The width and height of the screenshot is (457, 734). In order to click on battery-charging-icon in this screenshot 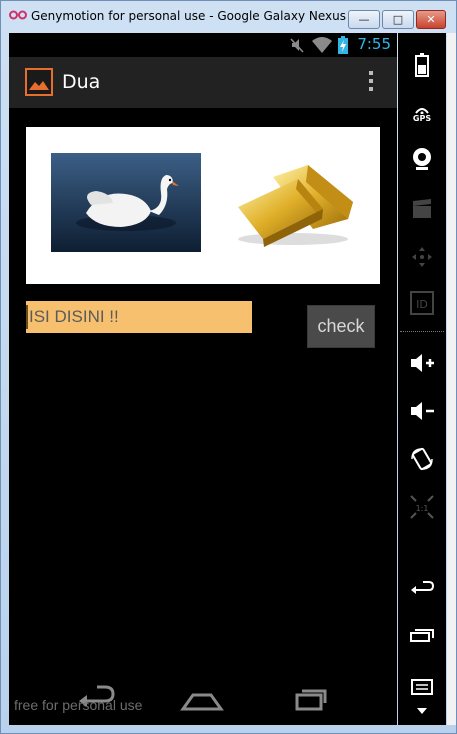, I will do `click(343, 45)`.